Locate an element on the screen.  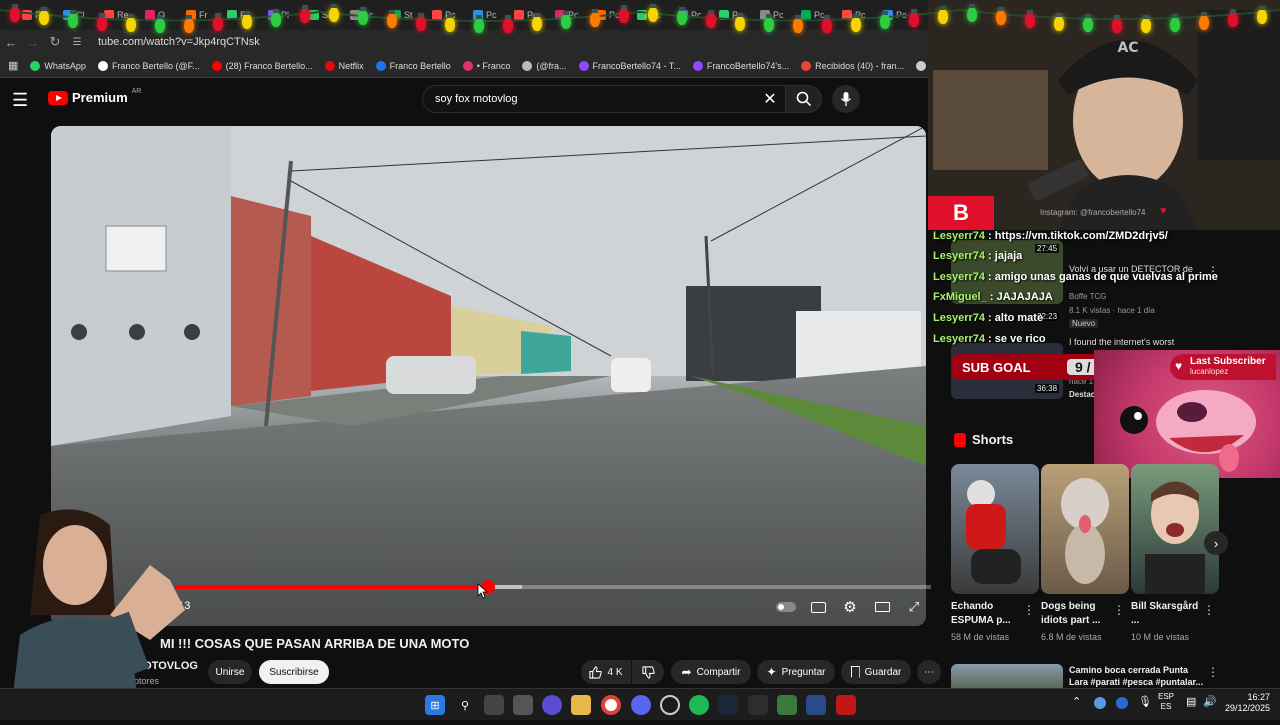
autoplay-toggle is located at coordinates (786, 607).